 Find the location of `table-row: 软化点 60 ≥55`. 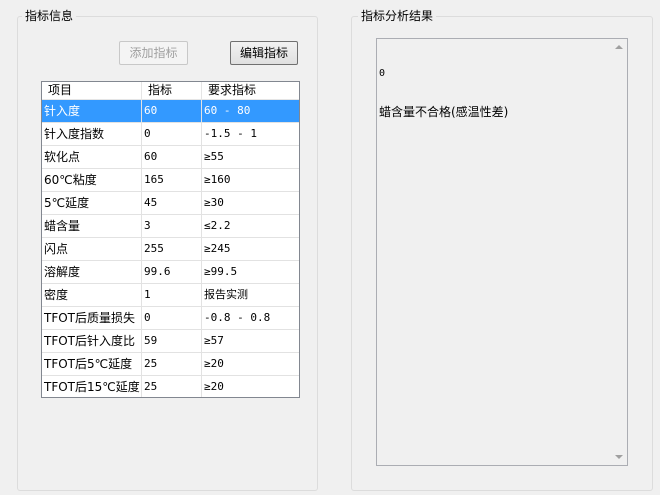

table-row: 软化点 60 ≥55 is located at coordinates (170, 157).